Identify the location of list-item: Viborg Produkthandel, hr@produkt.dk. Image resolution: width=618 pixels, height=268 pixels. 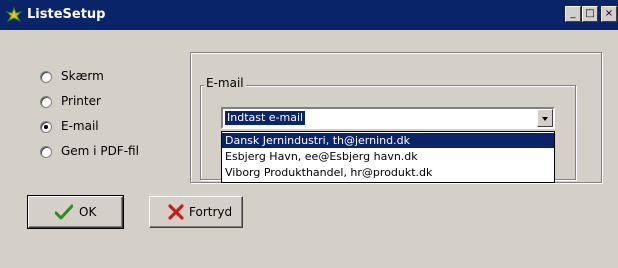
(388, 172).